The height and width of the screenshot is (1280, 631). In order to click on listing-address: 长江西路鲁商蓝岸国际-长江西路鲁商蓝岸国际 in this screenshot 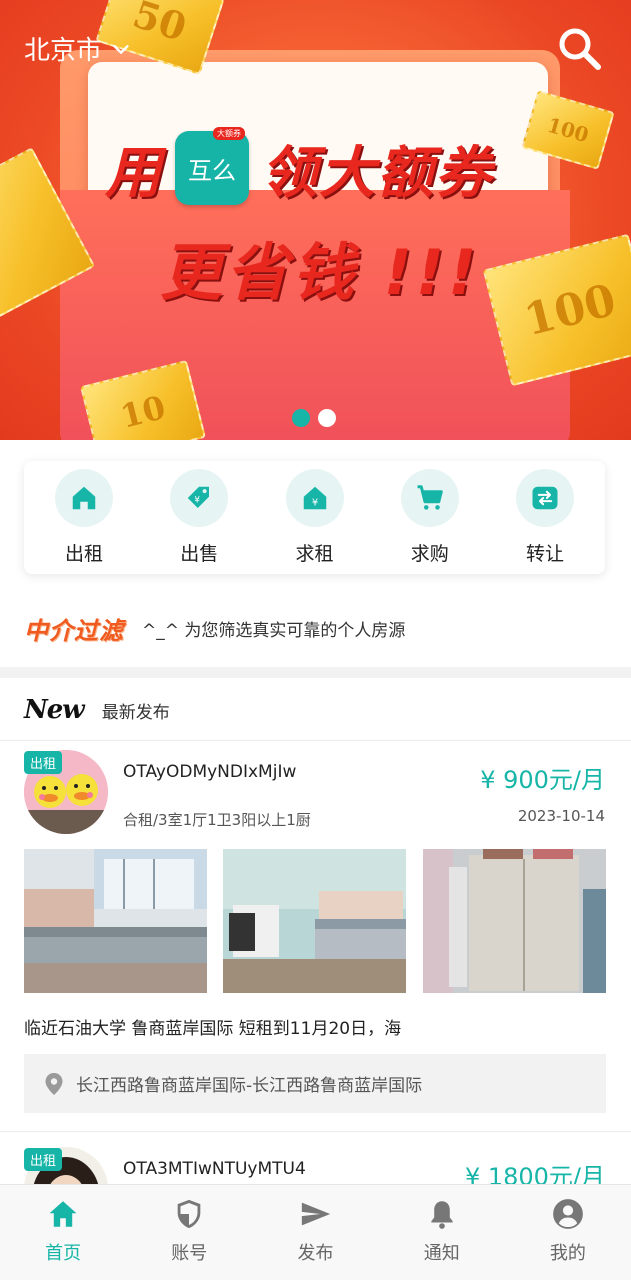, I will do `click(315, 1083)`.